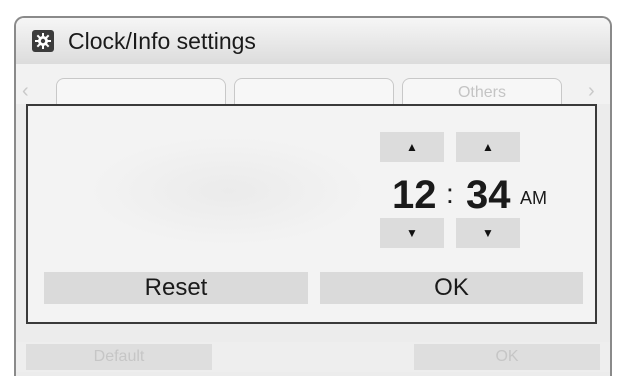 The width and height of the screenshot is (624, 376). What do you see at coordinates (451, 288) in the screenshot?
I see `ok-button: OK` at bounding box center [451, 288].